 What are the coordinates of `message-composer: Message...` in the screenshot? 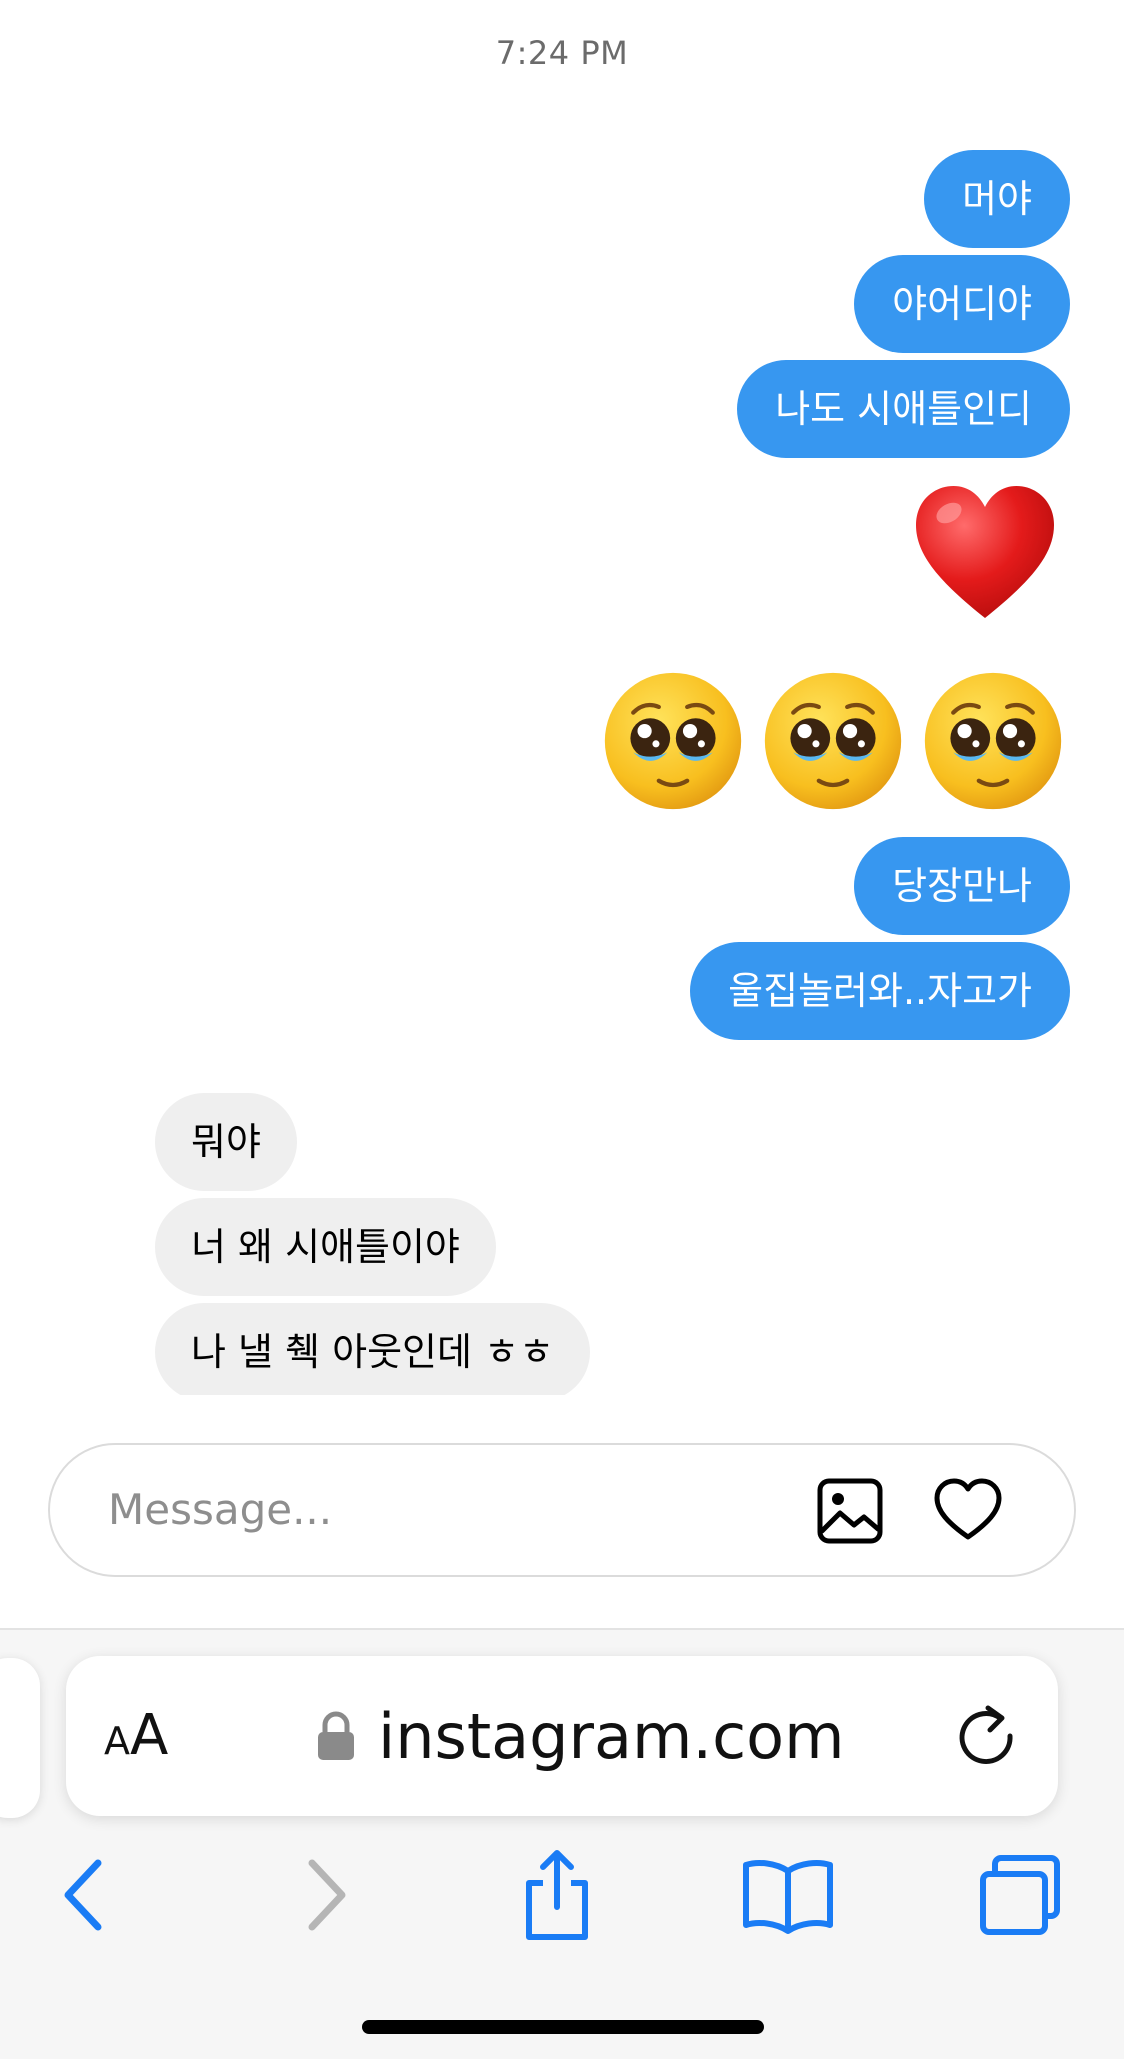 It's located at (562, 1510).